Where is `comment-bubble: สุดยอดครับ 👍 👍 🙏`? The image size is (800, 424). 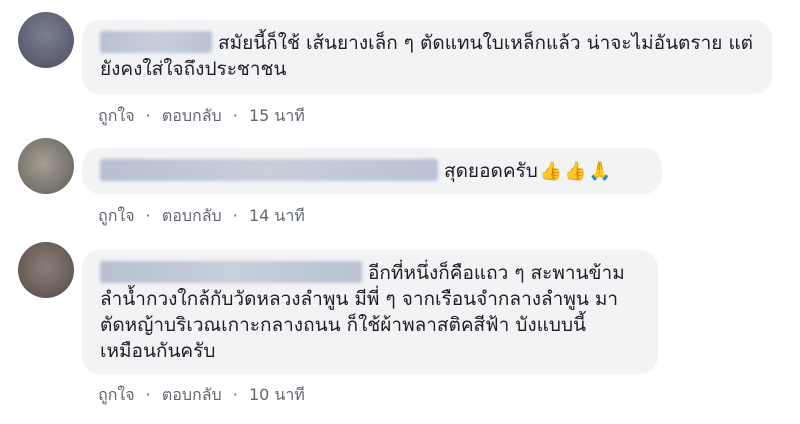 comment-bubble: สุดยอดครับ 👍 👍 🙏 is located at coordinates (372, 171).